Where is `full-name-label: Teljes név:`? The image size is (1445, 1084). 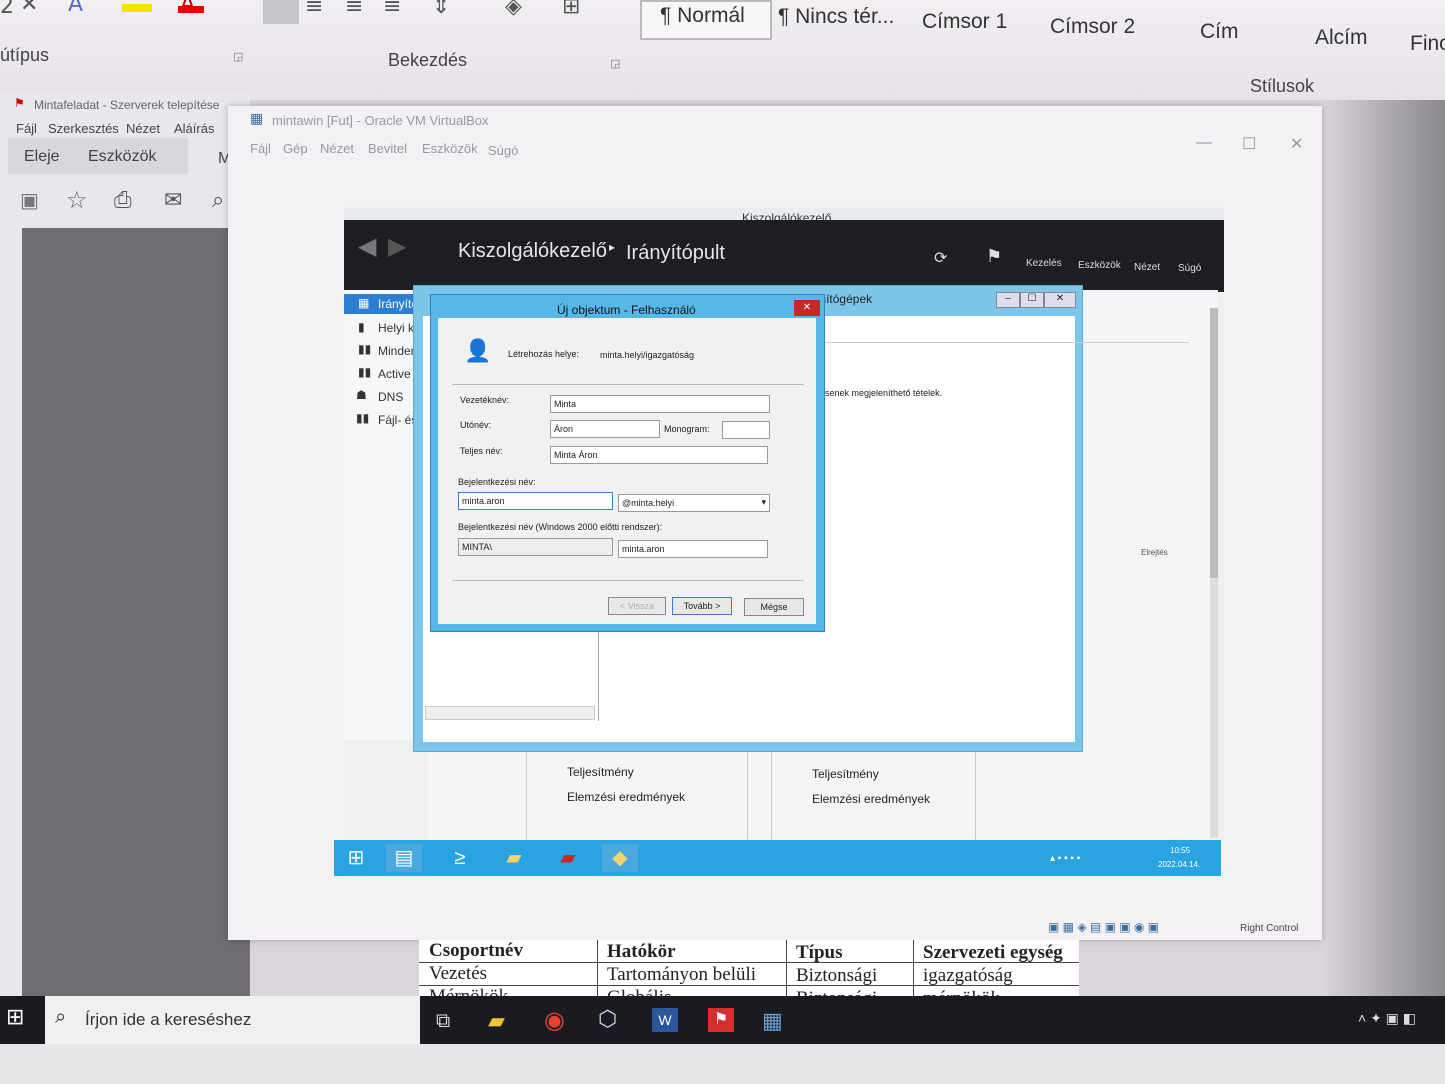 full-name-label: Teljes név: is located at coordinates (481, 451).